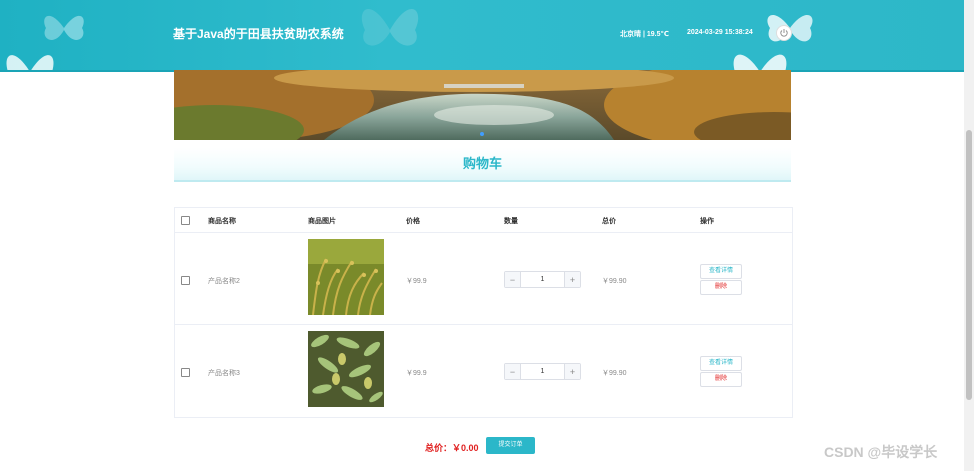 This screenshot has width=974, height=471. I want to click on page-title: 购物车, so click(482, 165).